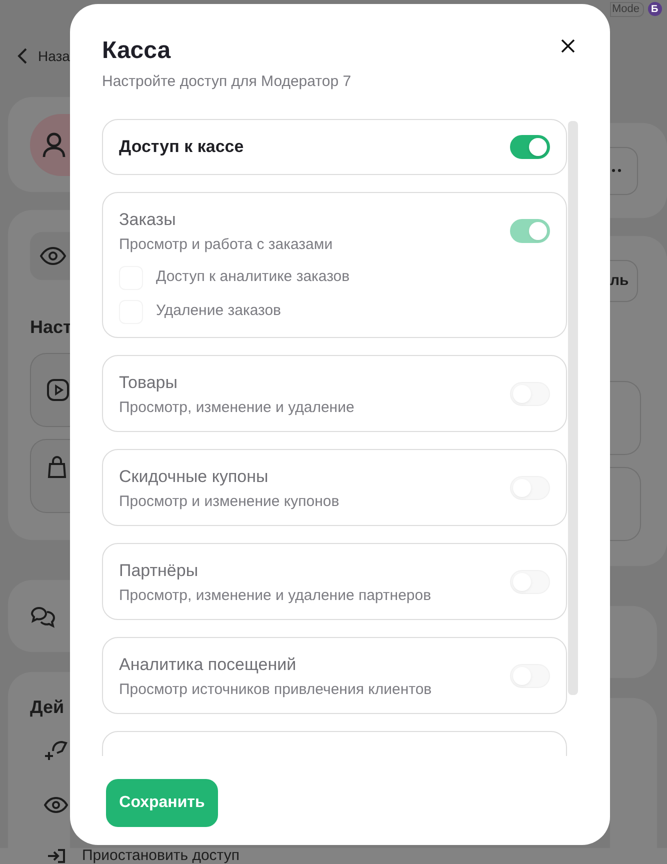  Describe the element at coordinates (226, 244) in the screenshot. I see `permission-description: Просмотр и работа с заказами` at that location.